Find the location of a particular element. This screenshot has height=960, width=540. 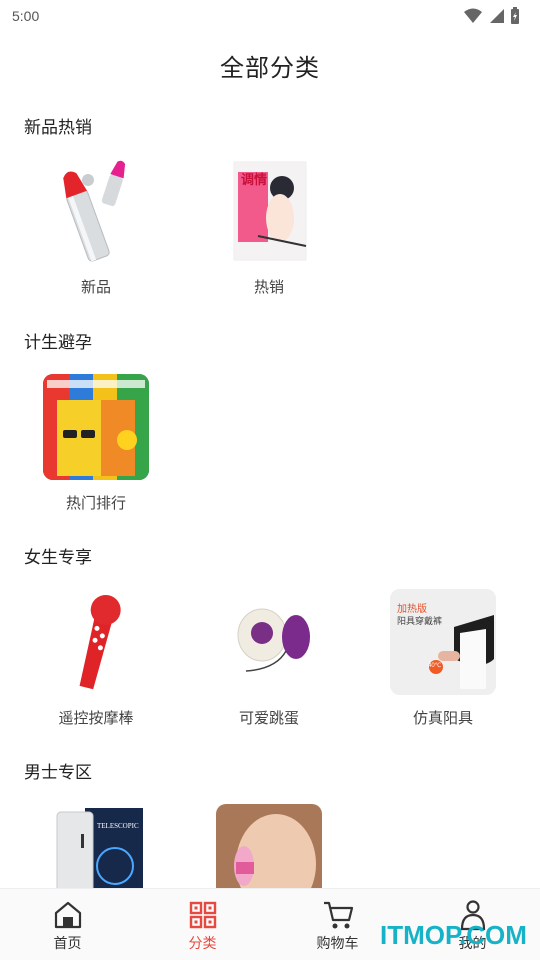

category-hot-thumbnail: 调情 is located at coordinates (269, 211).